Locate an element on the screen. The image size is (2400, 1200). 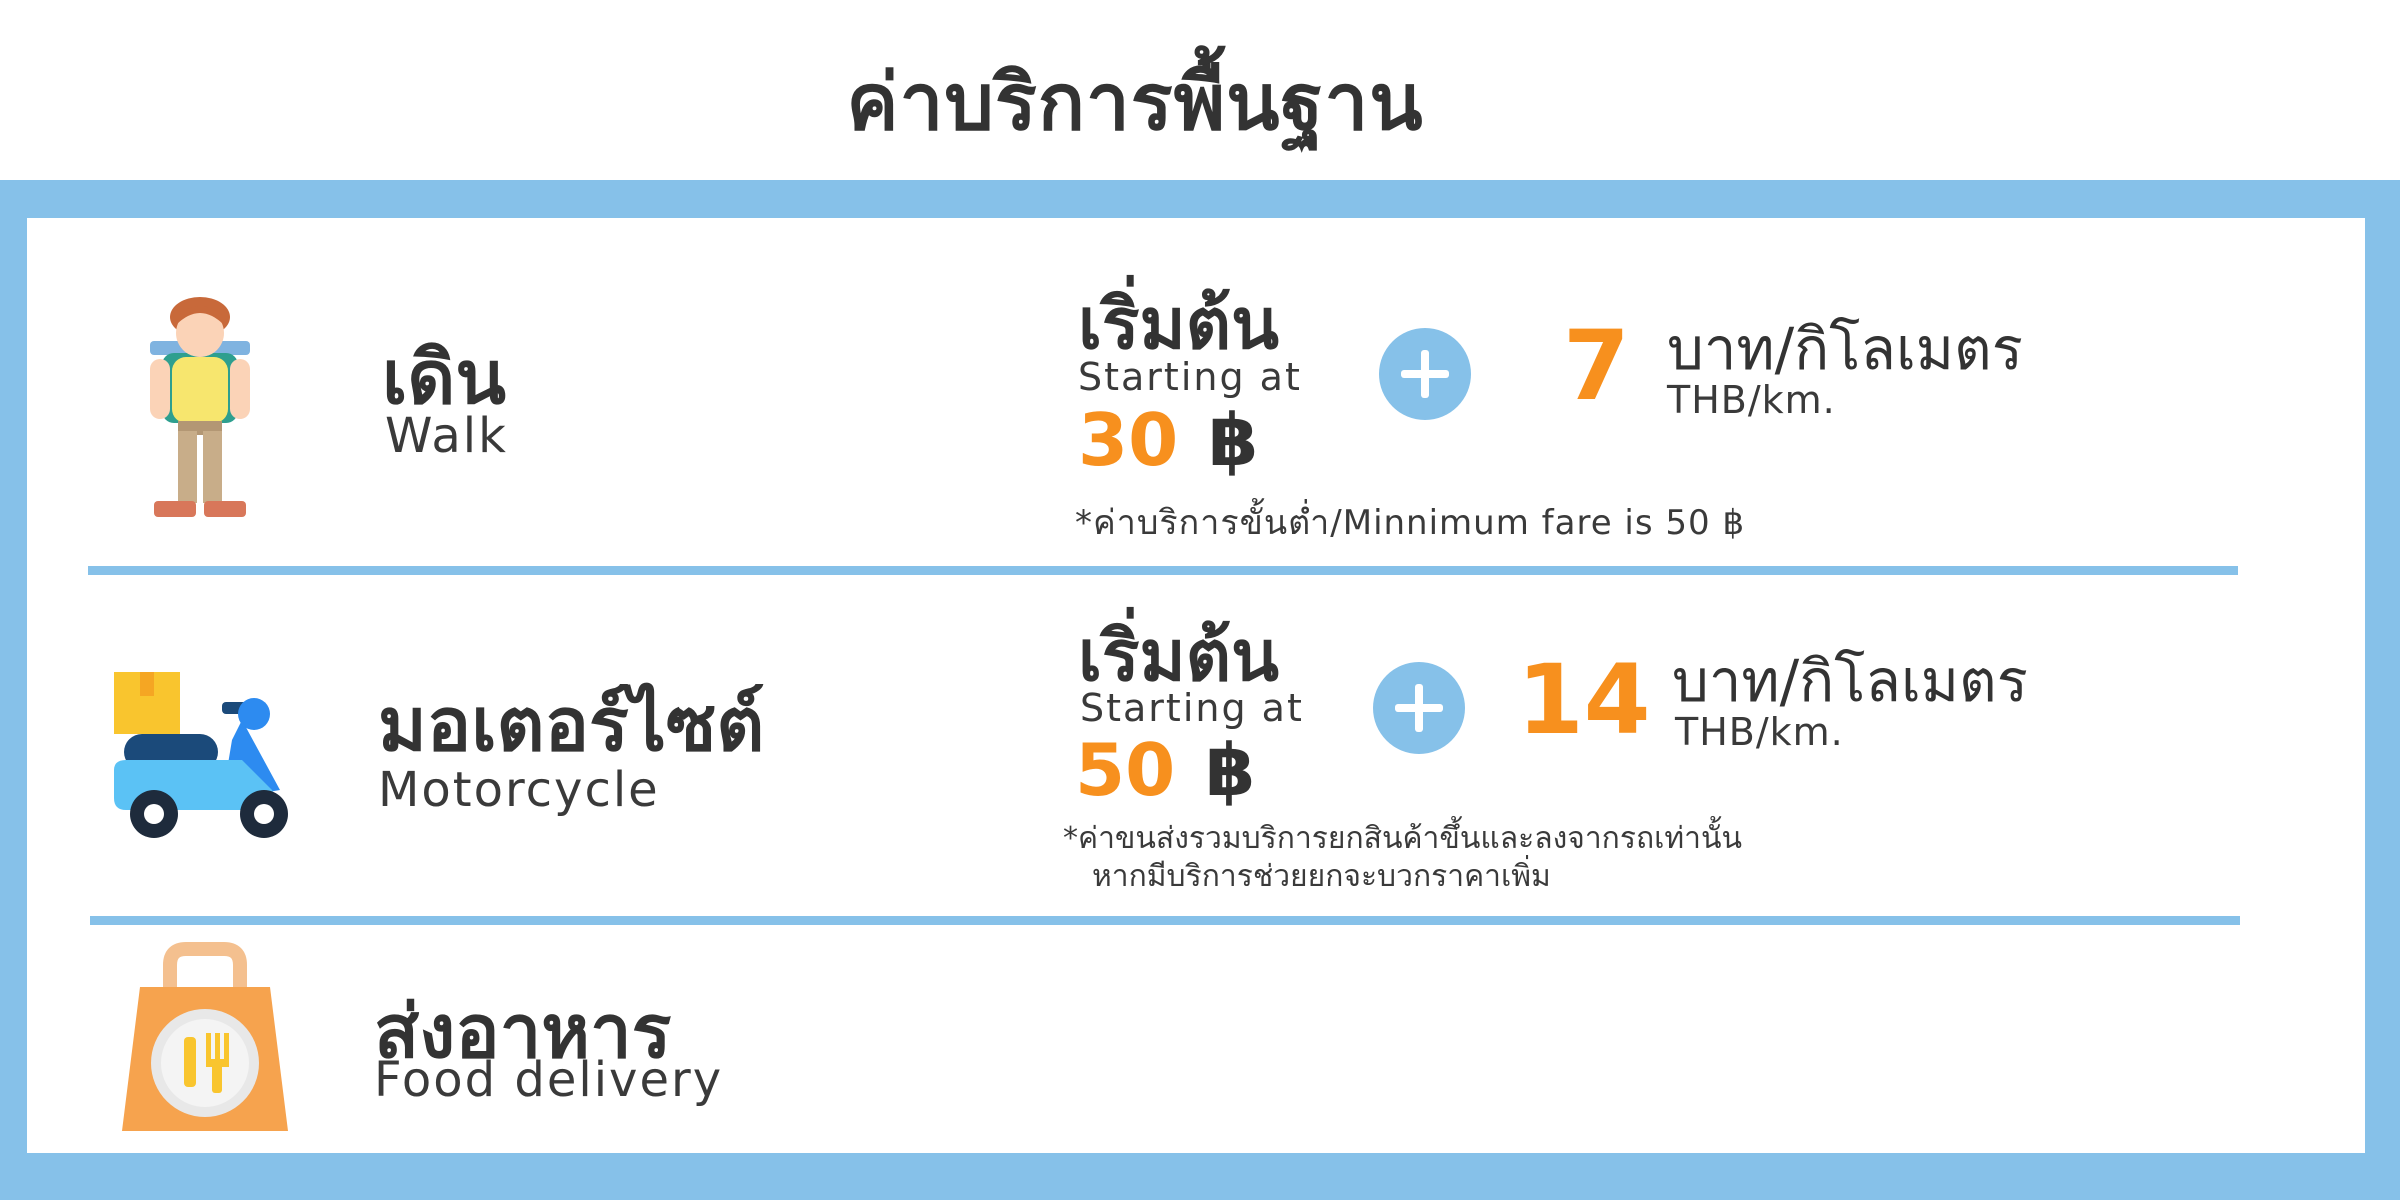
service-name-en-motorcycle: Motorcycle is located at coordinates (519, 790).